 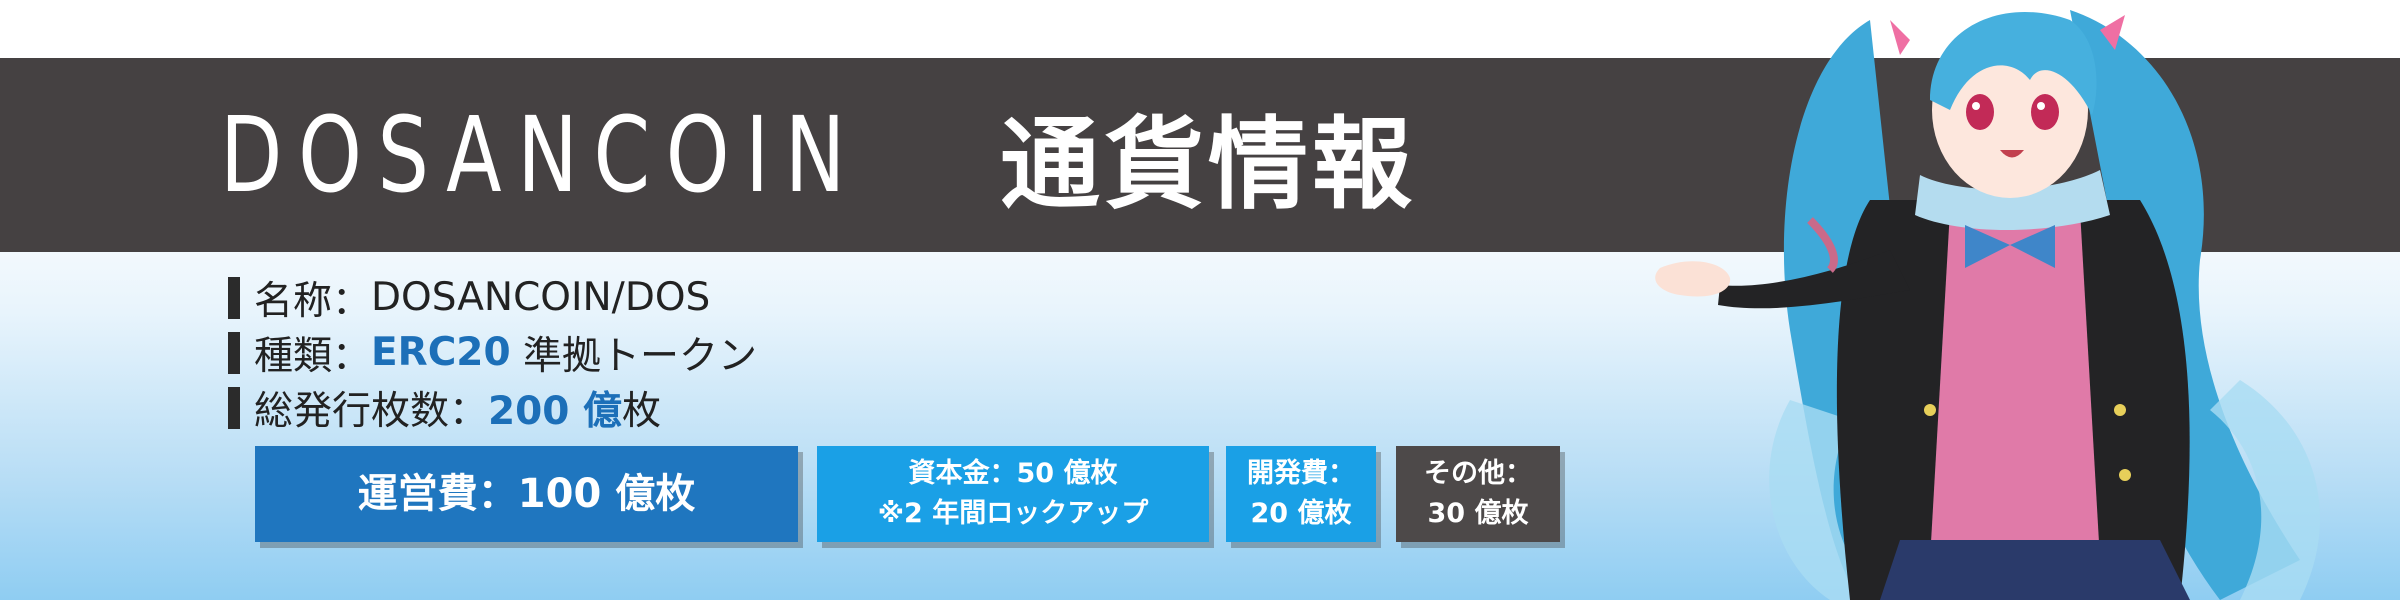 I want to click on page-title: DOSANCOIN 通貨情報, so click(x=818, y=158).